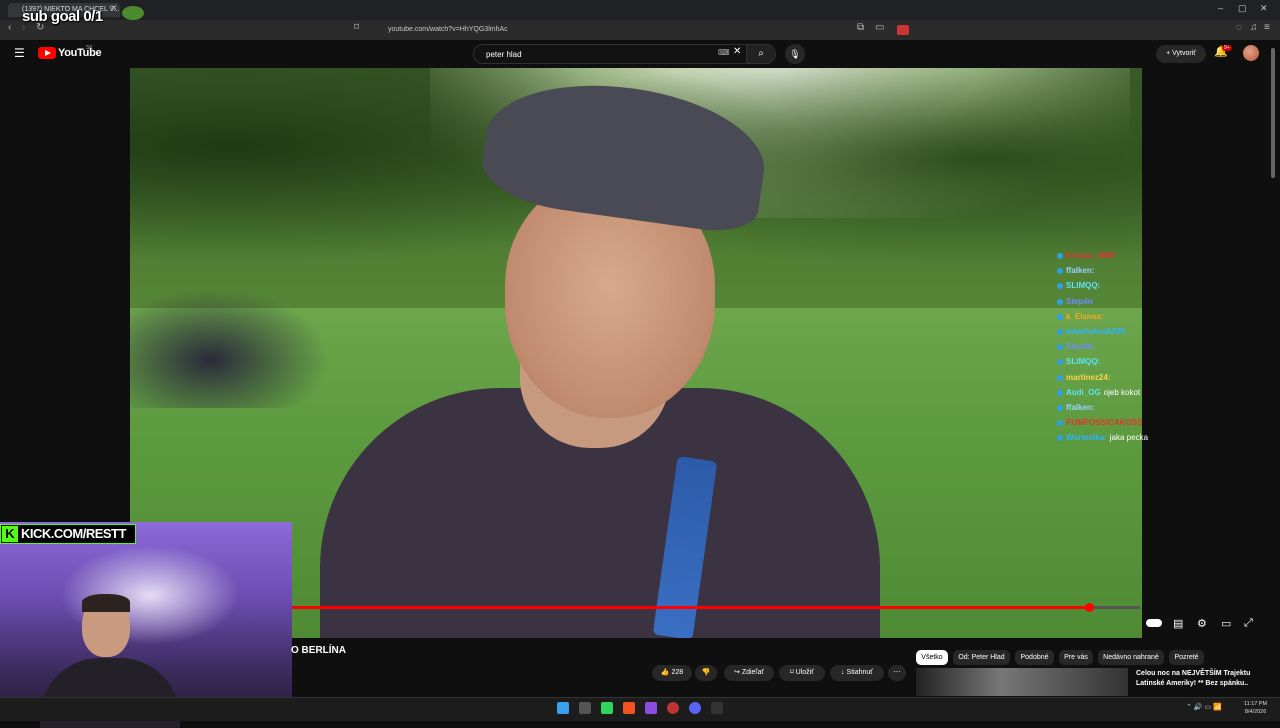  What do you see at coordinates (1248, 623) in the screenshot?
I see `fullscreen-icon: ⤢` at bounding box center [1248, 623].